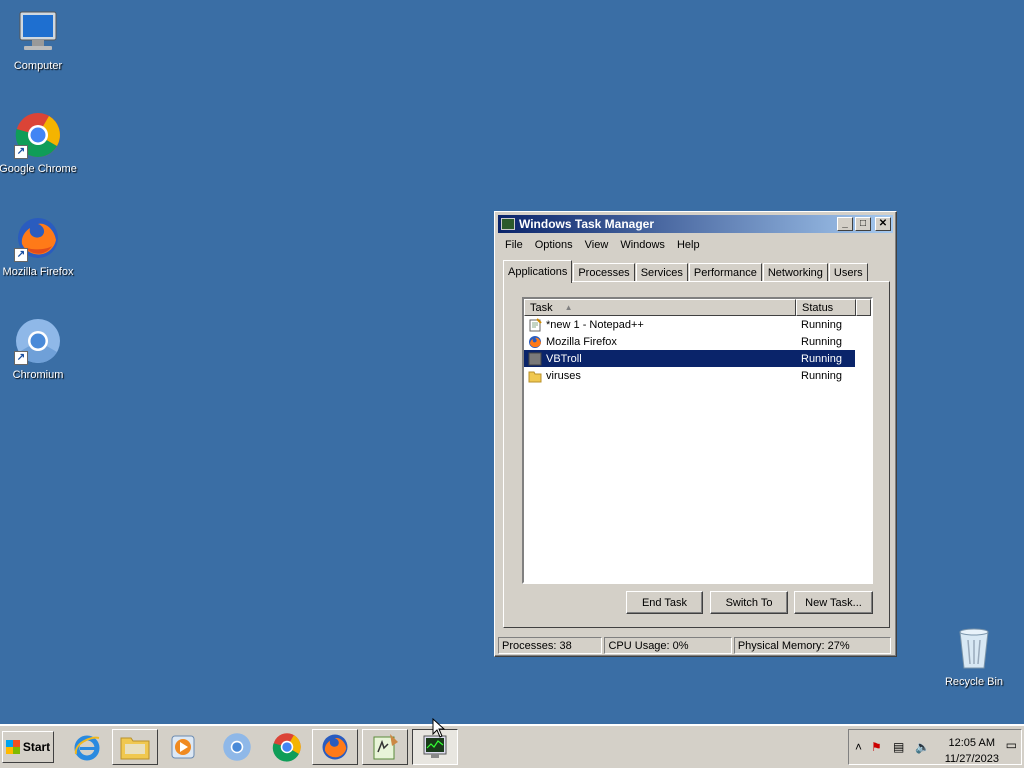 The width and height of the screenshot is (1024, 768). I want to click on desktop-icon-google-chrome: ↗ Google Chrome, so click(39, 143).